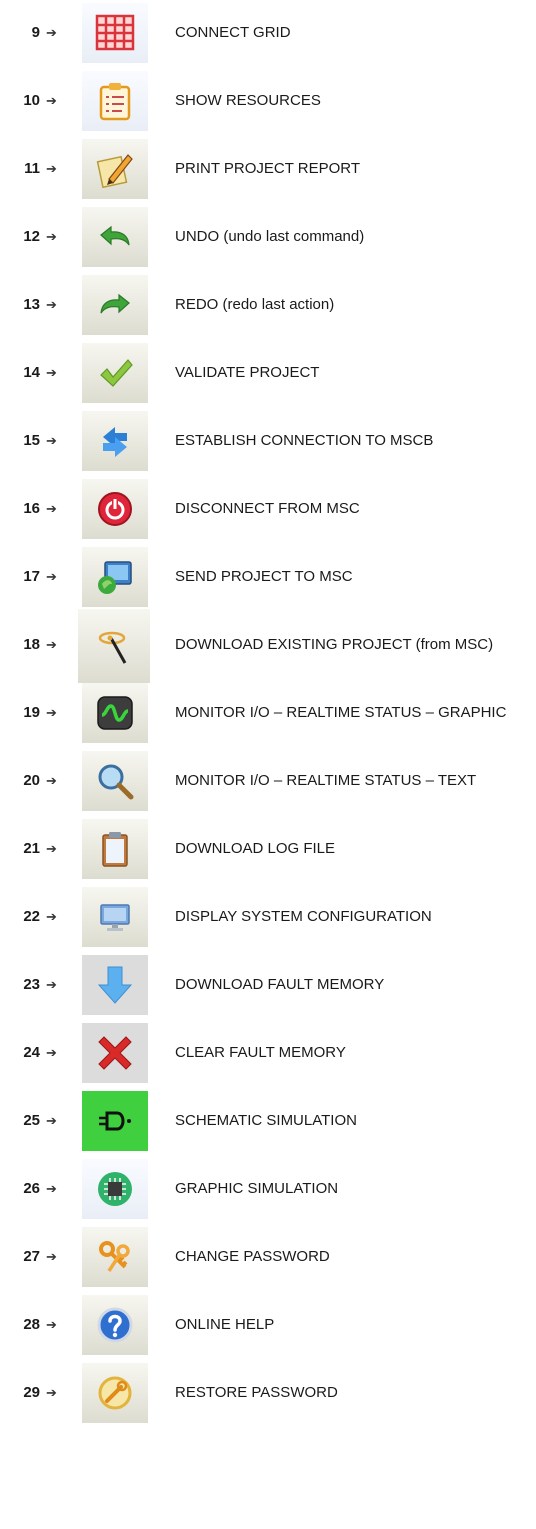 This screenshot has height=1529, width=536. What do you see at coordinates (304, 440) in the screenshot?
I see `item-label: ESTABLISH CONNECTION TO MSCB` at bounding box center [304, 440].